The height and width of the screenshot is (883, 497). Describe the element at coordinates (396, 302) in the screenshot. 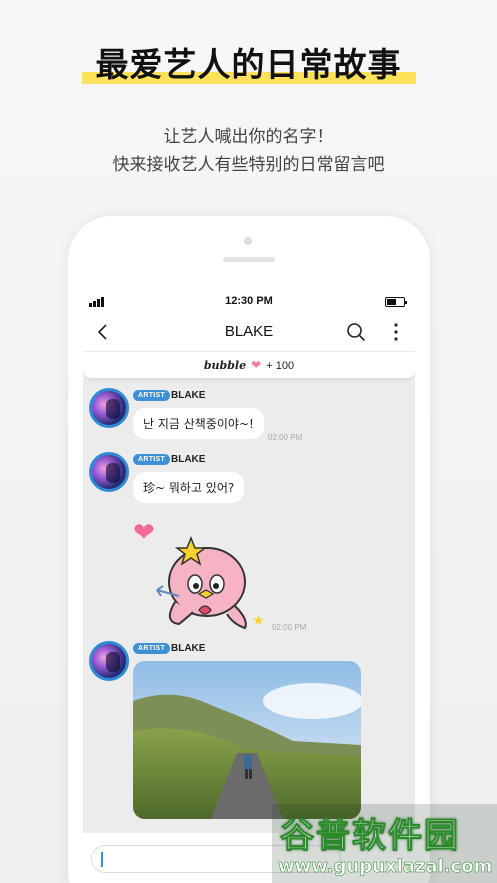

I see `battery-icon` at that location.